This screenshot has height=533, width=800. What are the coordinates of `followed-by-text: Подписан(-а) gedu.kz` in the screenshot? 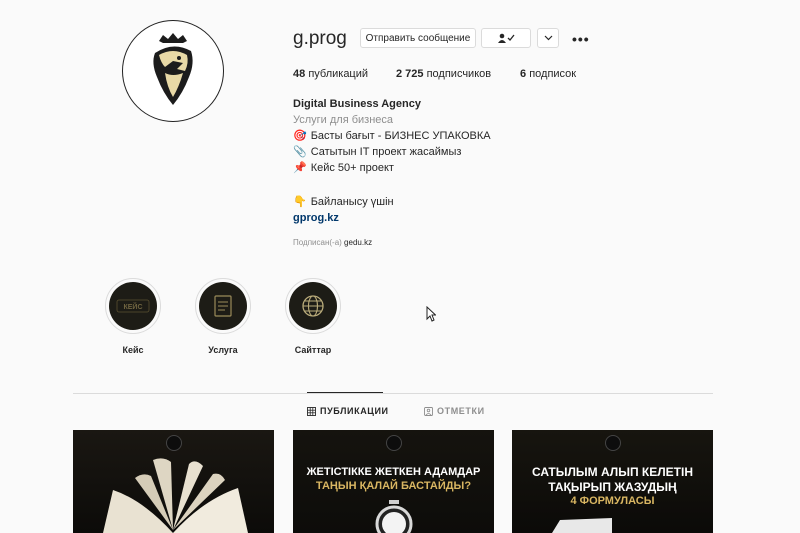 It's located at (333, 242).